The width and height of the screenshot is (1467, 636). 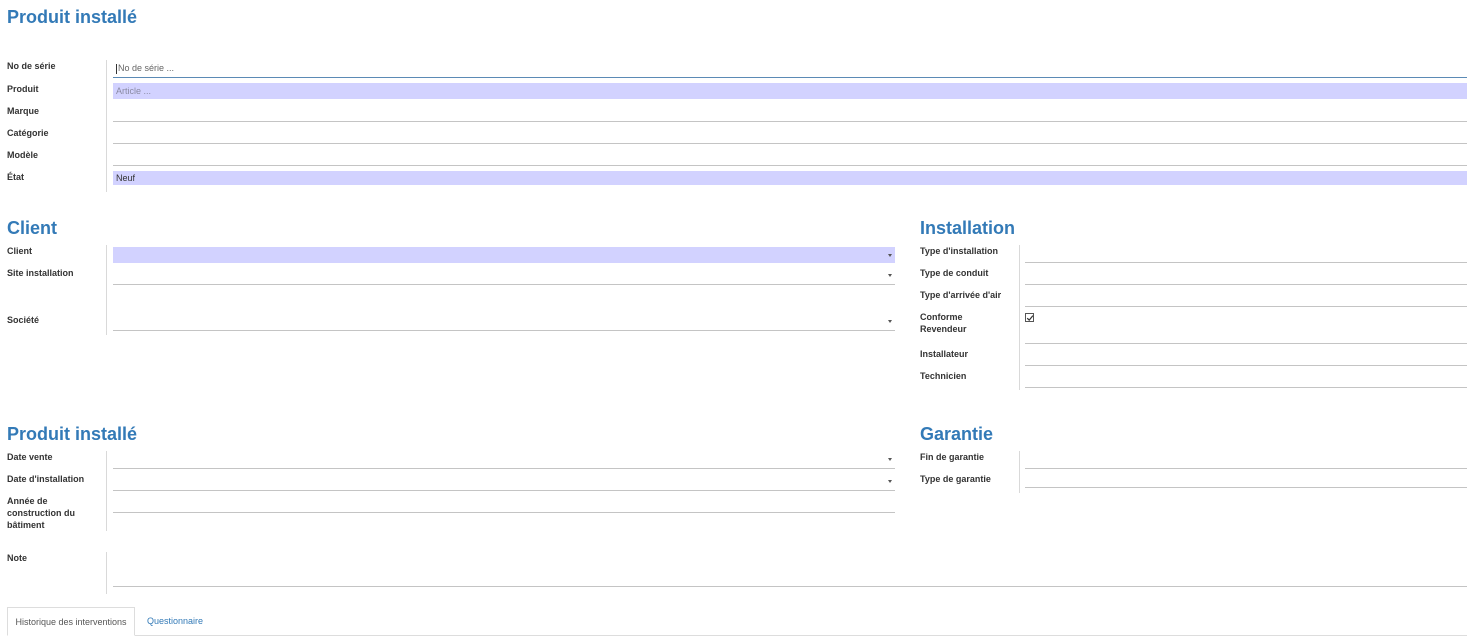 What do you see at coordinates (504, 482) in the screenshot?
I see `install-date-input` at bounding box center [504, 482].